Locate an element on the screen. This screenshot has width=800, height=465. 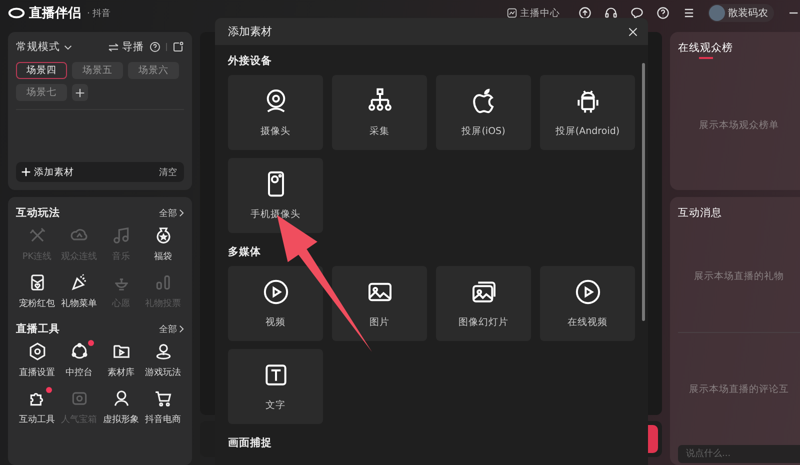
add-scene-button is located at coordinates (80, 92).